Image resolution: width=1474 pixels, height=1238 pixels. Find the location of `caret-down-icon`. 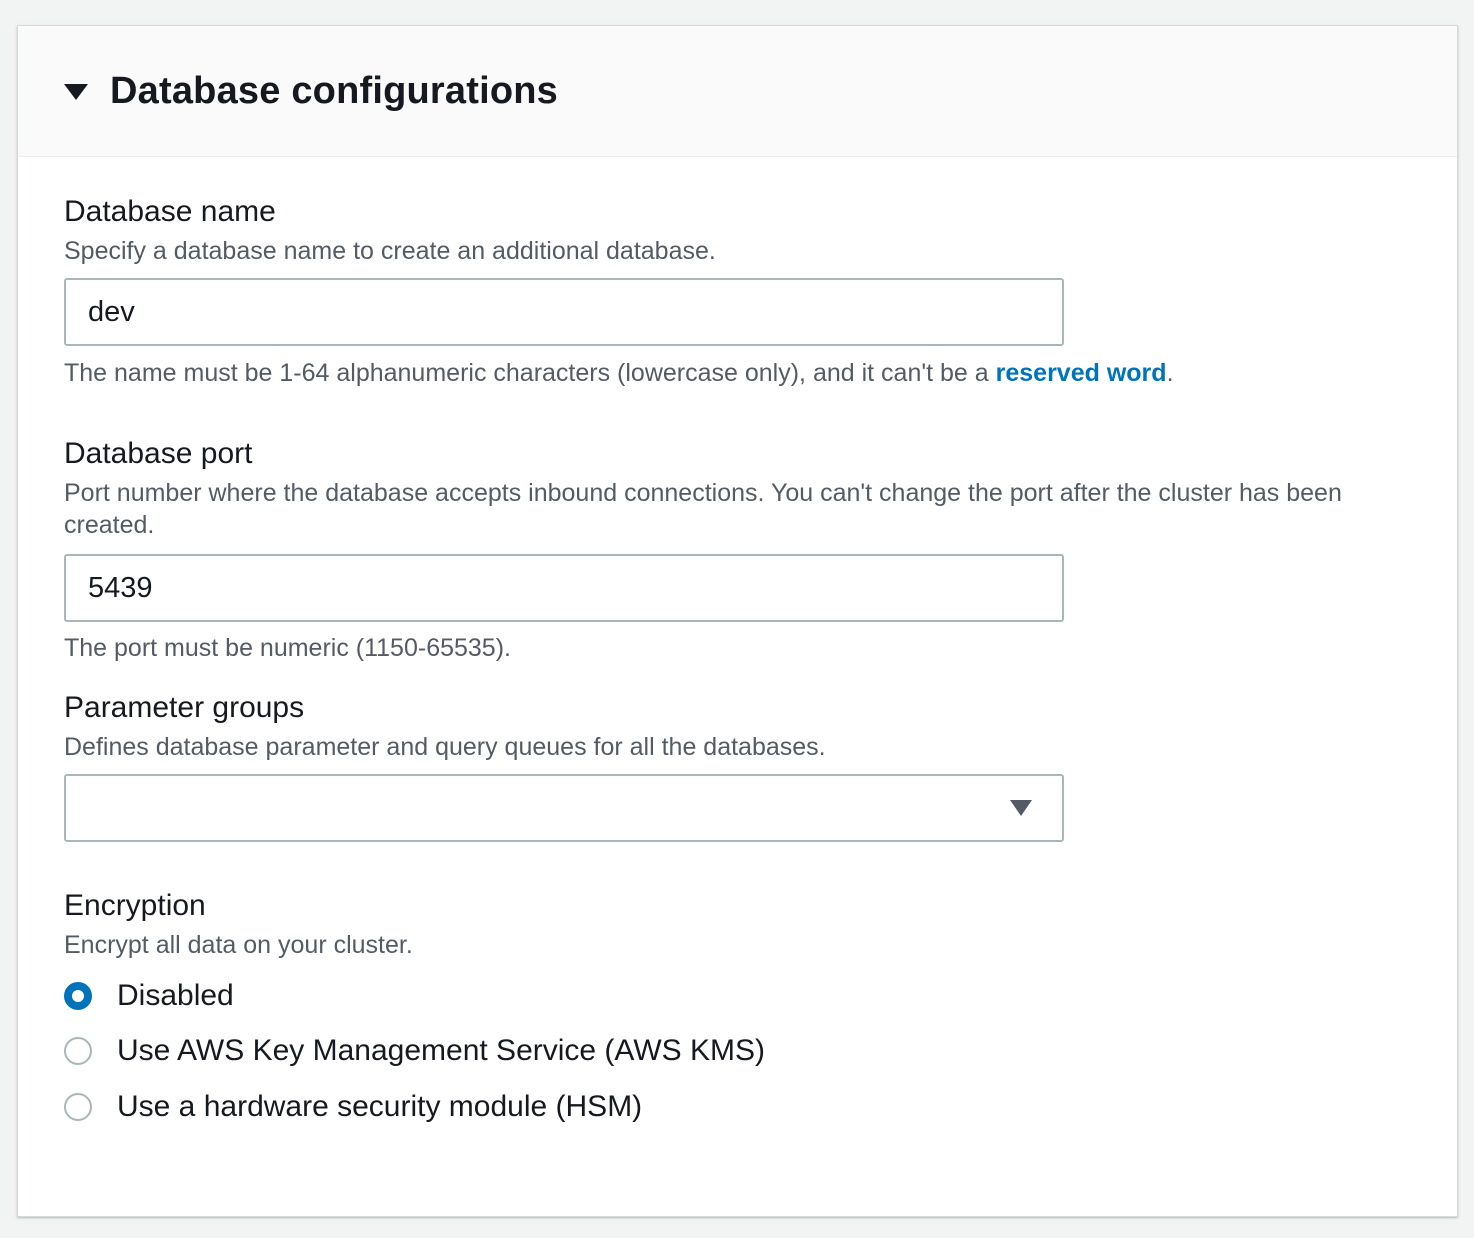

caret-down-icon is located at coordinates (1021, 808).